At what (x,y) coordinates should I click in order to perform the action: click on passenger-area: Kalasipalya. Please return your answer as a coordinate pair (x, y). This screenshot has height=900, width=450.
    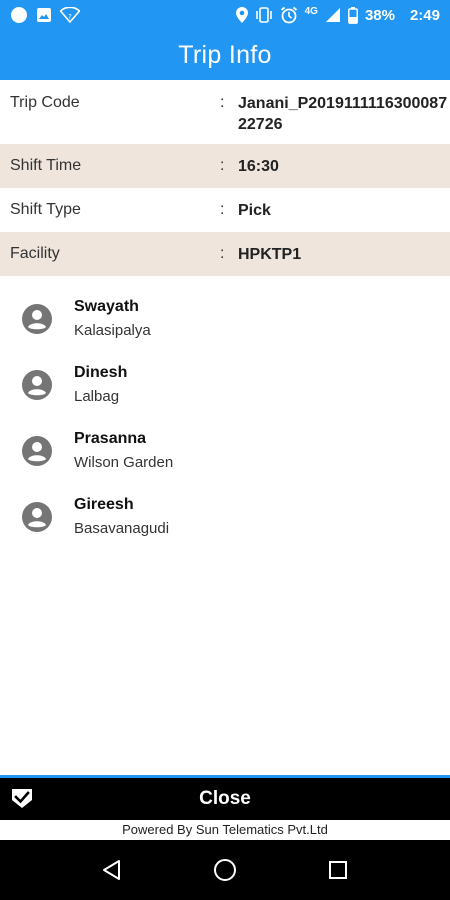
    Looking at the image, I should click on (112, 330).